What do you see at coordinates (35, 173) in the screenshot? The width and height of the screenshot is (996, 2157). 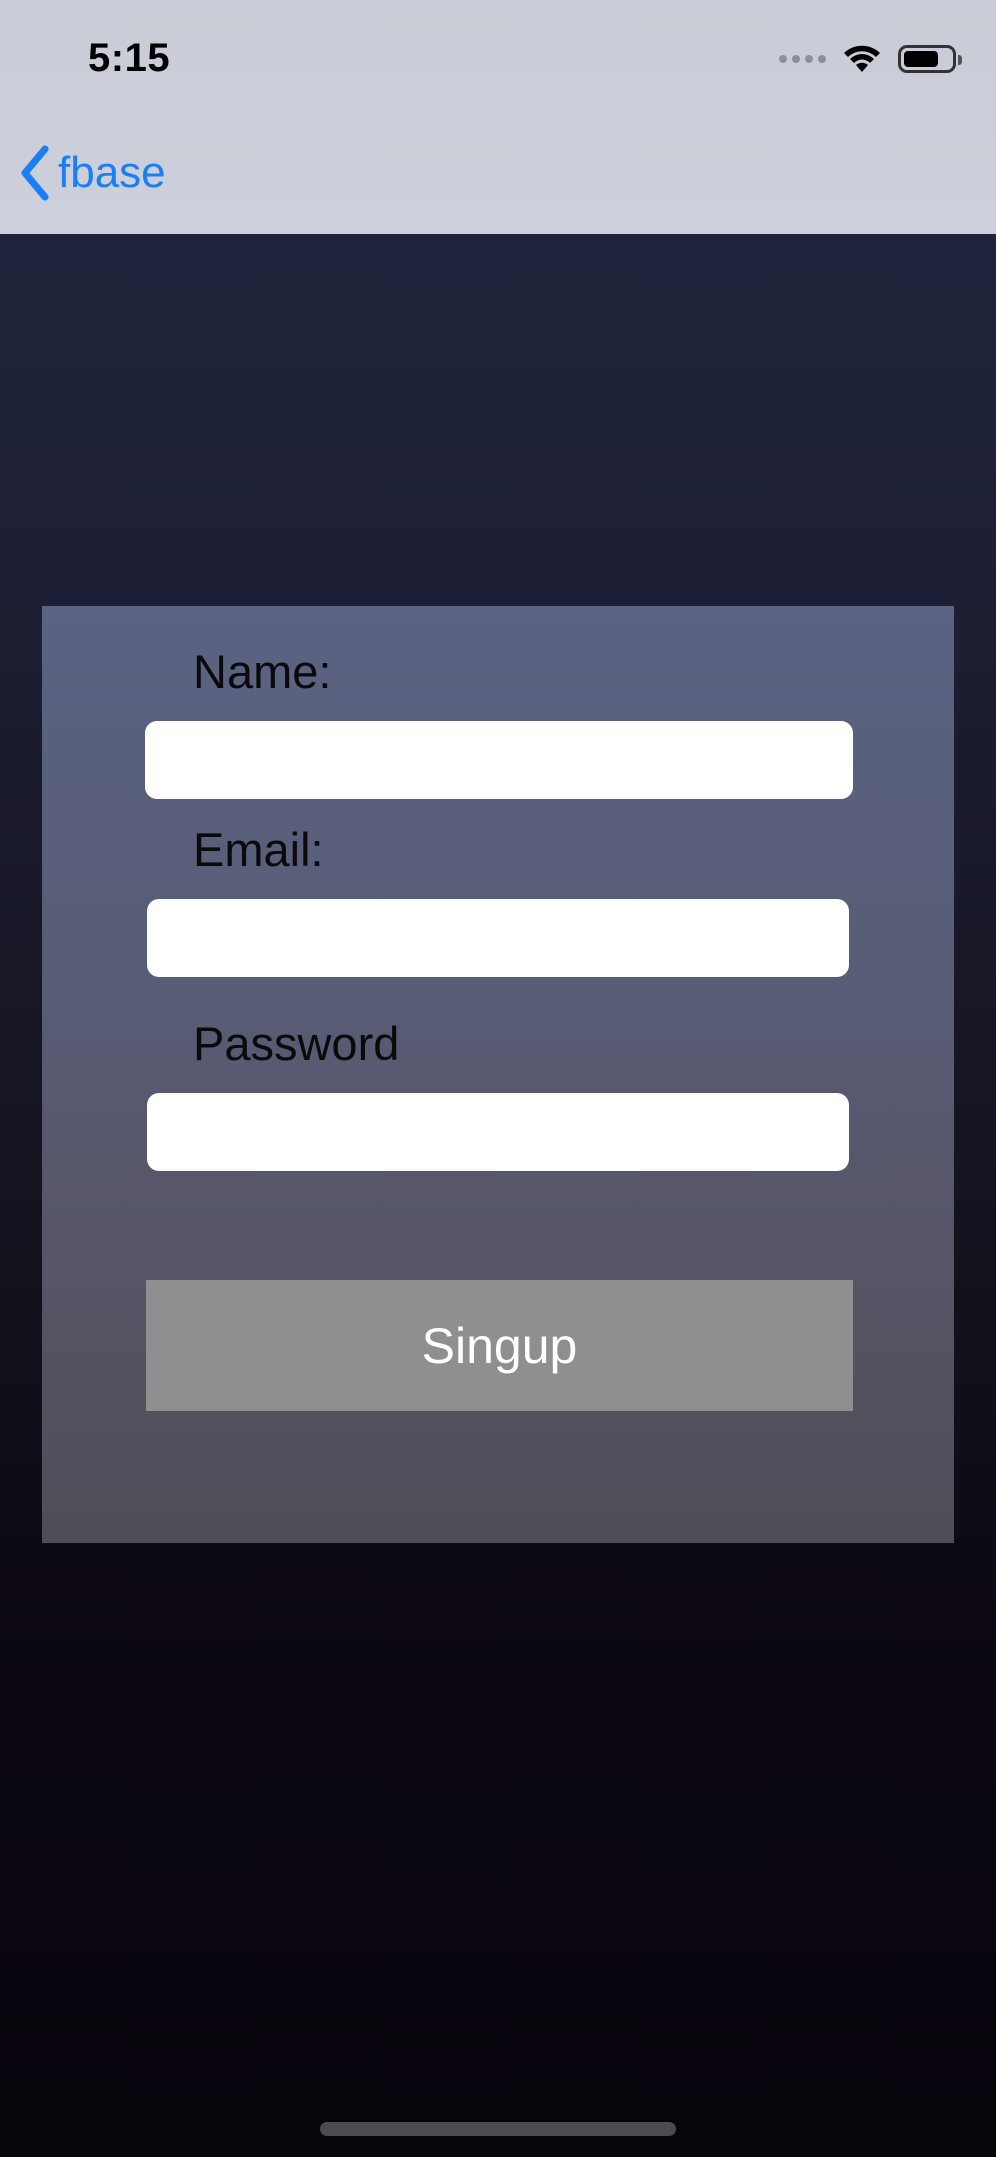 I see `chevron-left-icon` at bounding box center [35, 173].